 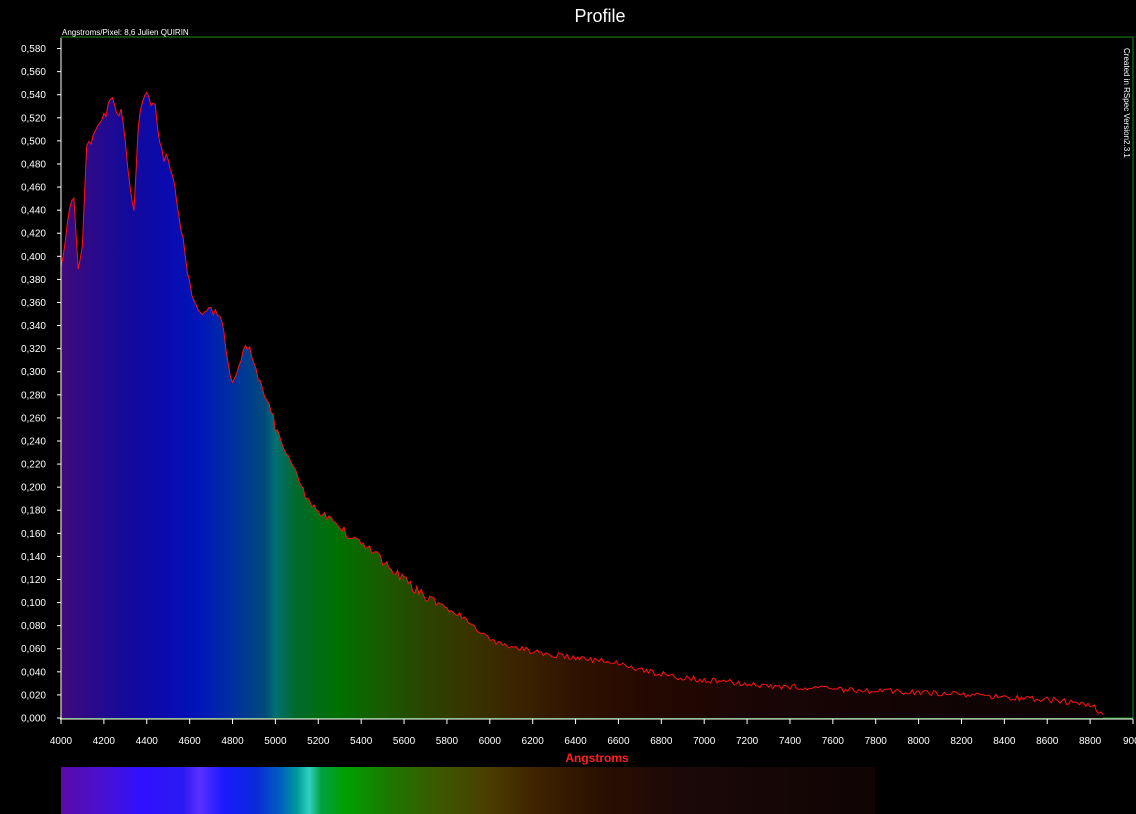 What do you see at coordinates (33, 441) in the screenshot?
I see `y-tick-label: 0,240` at bounding box center [33, 441].